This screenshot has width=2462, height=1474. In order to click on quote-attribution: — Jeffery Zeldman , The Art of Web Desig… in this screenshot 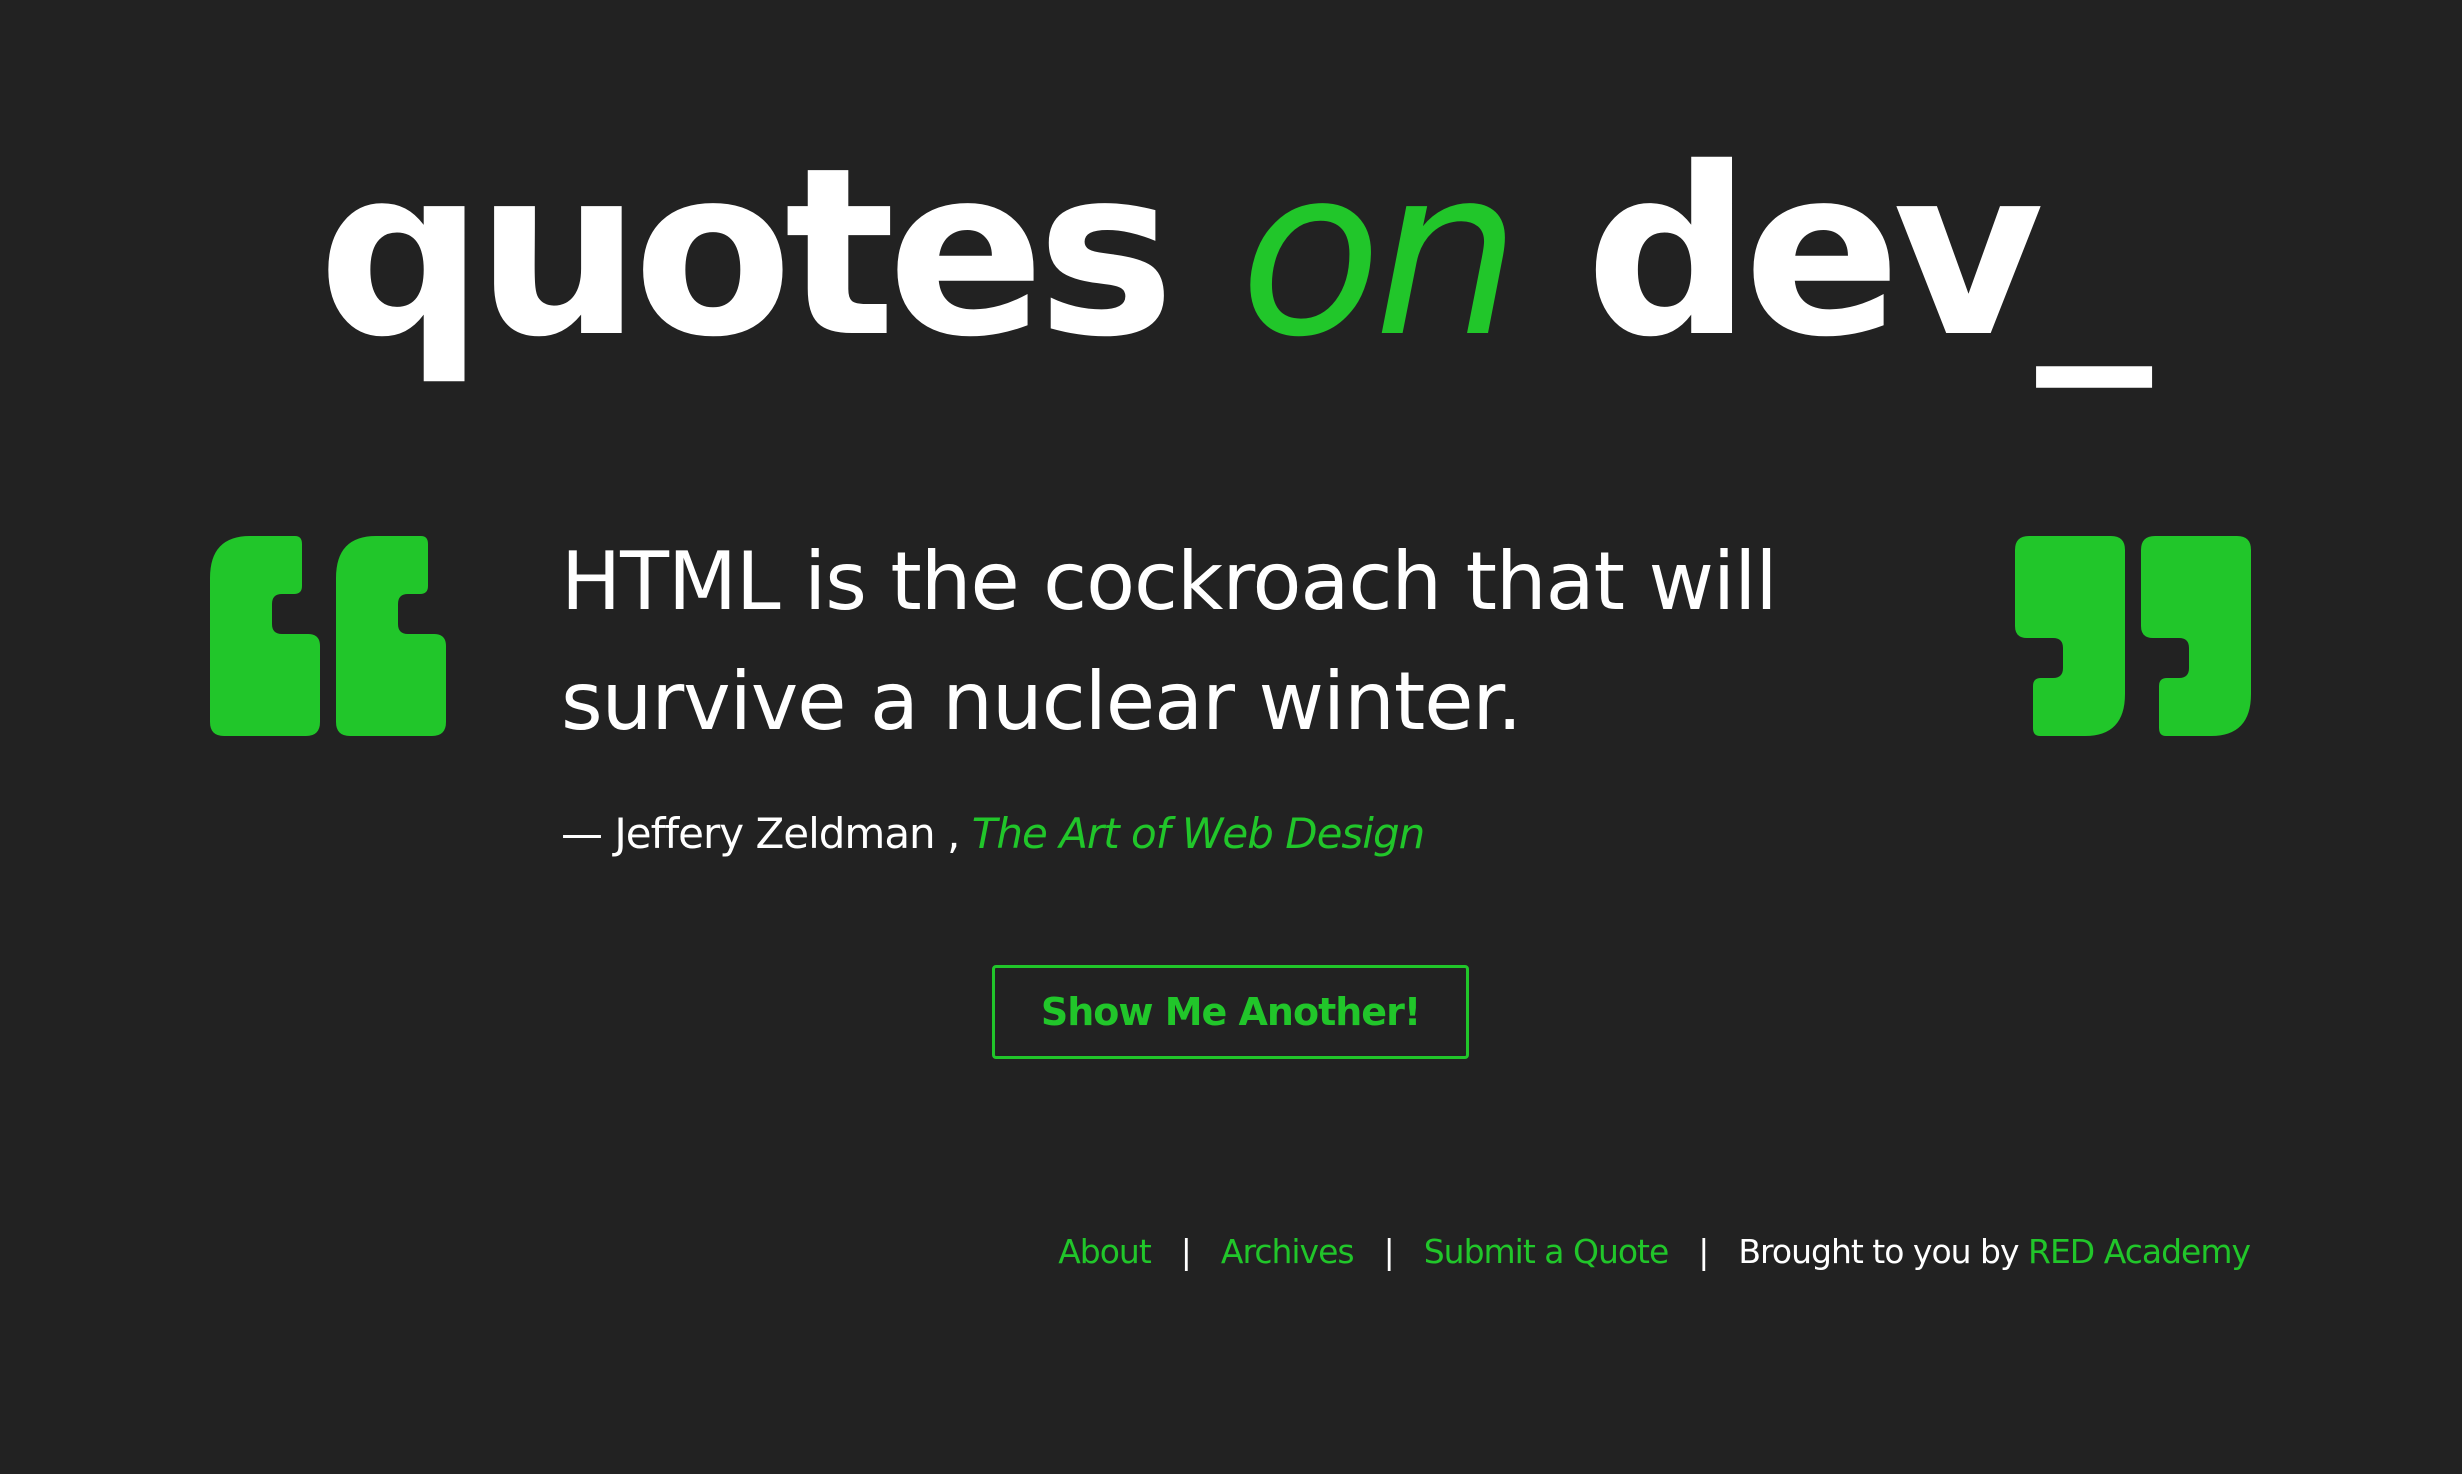, I will do `click(993, 834)`.